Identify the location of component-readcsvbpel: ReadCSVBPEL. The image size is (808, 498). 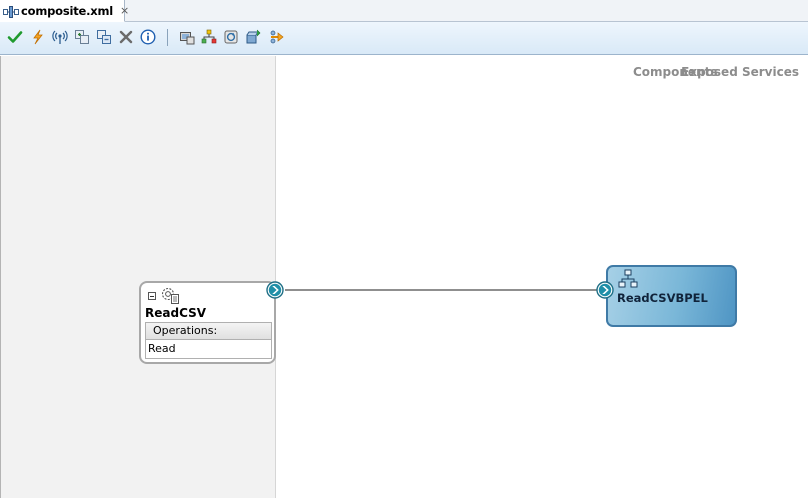
(671, 296).